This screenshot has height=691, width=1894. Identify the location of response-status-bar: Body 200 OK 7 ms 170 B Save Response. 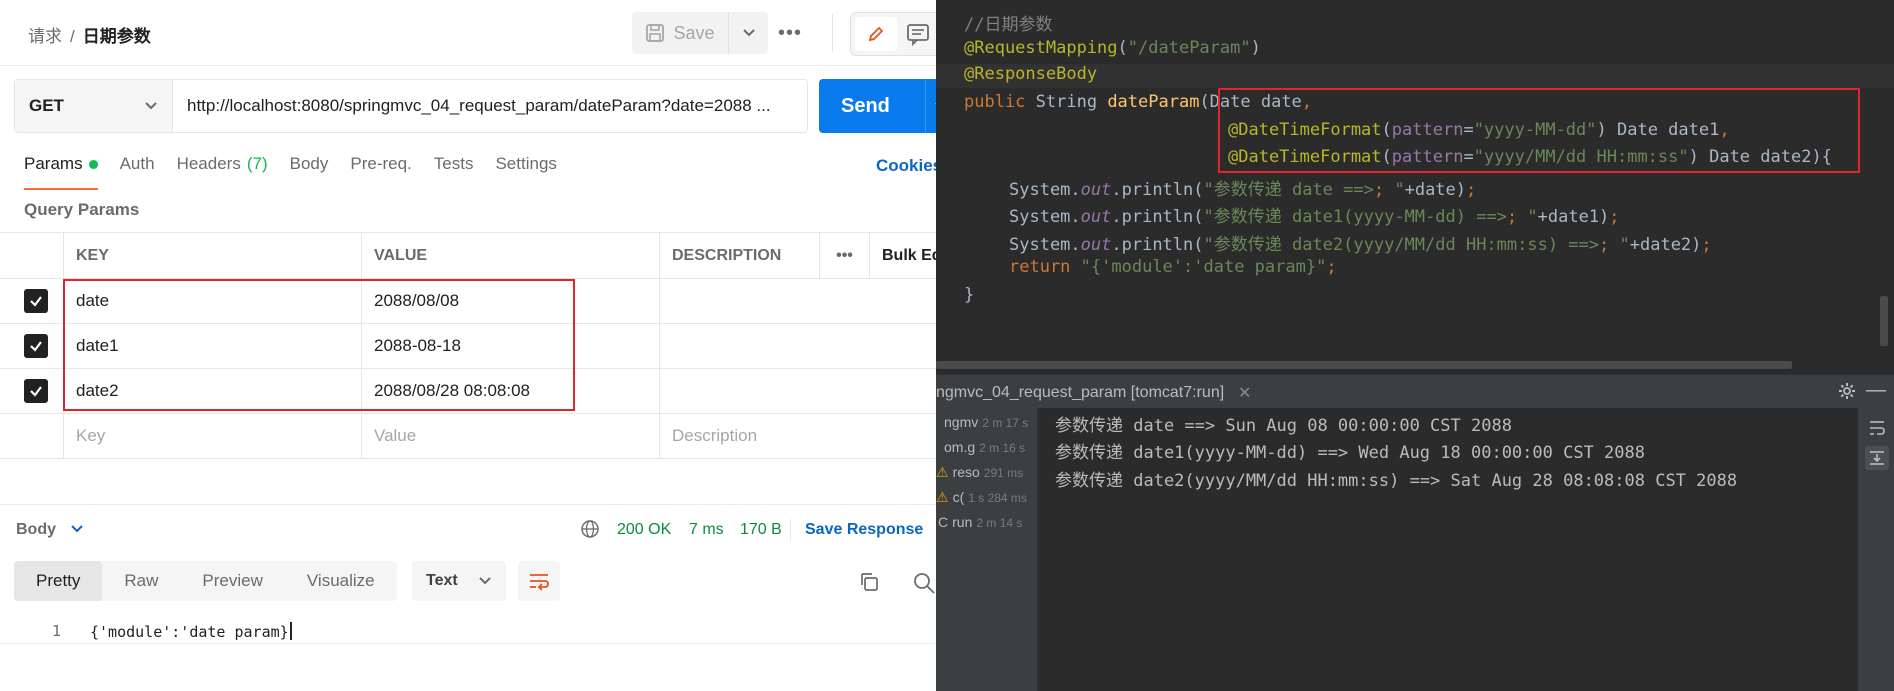
(468, 528).